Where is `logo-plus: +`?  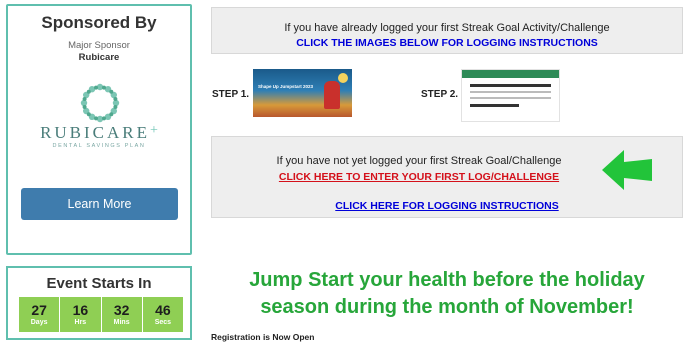 logo-plus: + is located at coordinates (154, 130).